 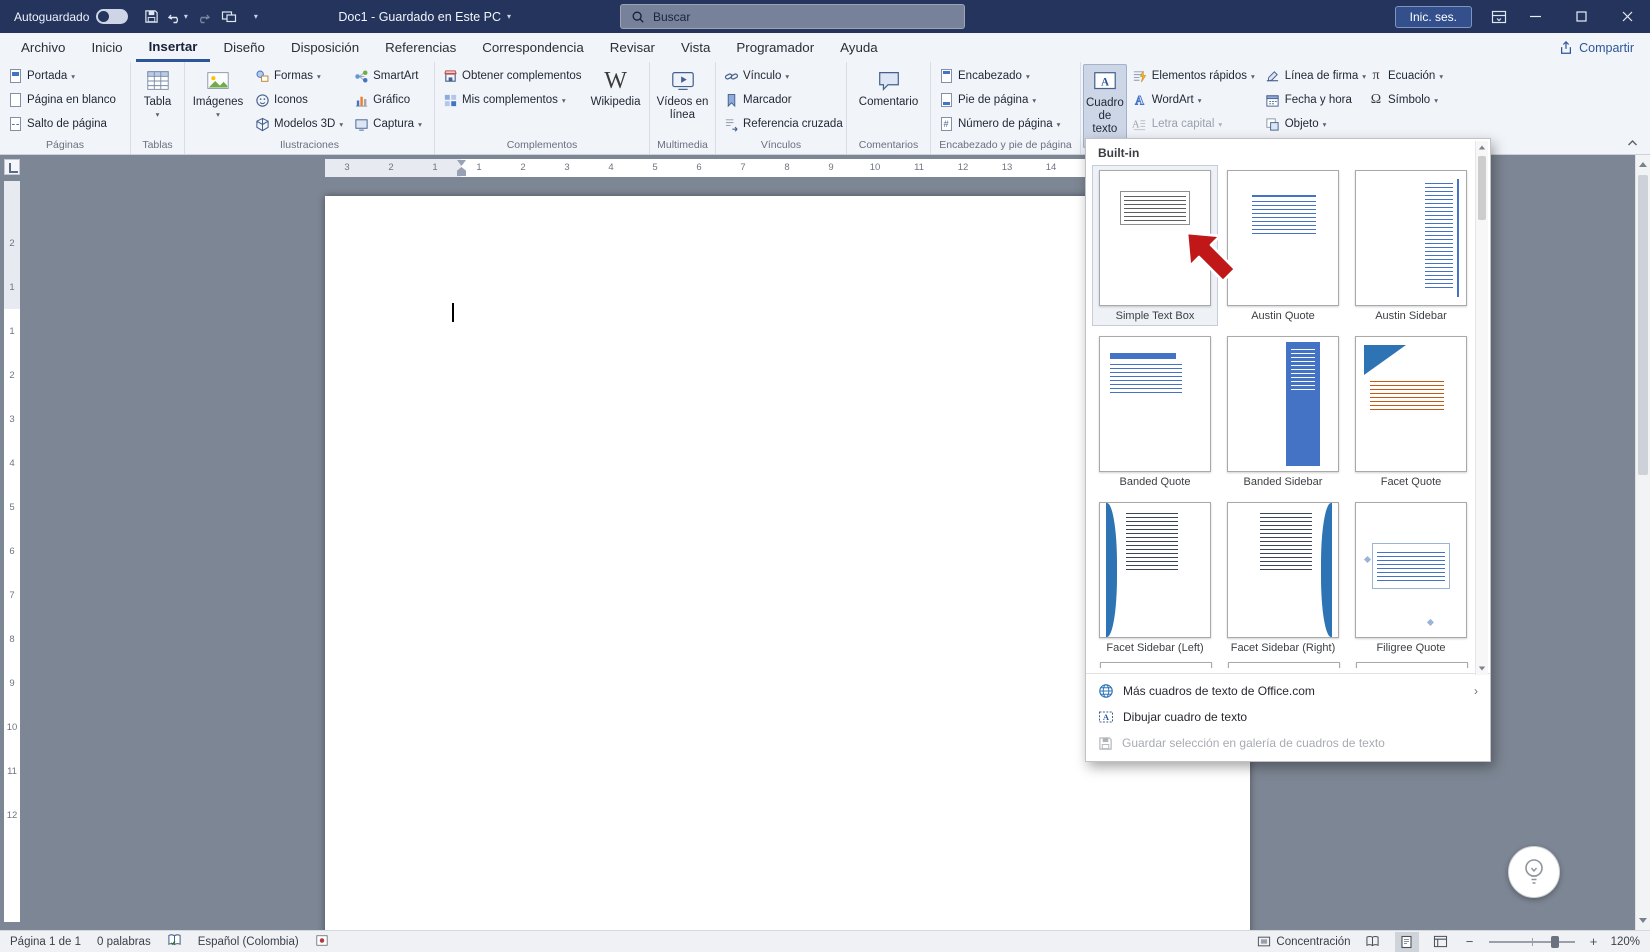 What do you see at coordinates (783, 100) in the screenshot?
I see `marcador-button: Marcador` at bounding box center [783, 100].